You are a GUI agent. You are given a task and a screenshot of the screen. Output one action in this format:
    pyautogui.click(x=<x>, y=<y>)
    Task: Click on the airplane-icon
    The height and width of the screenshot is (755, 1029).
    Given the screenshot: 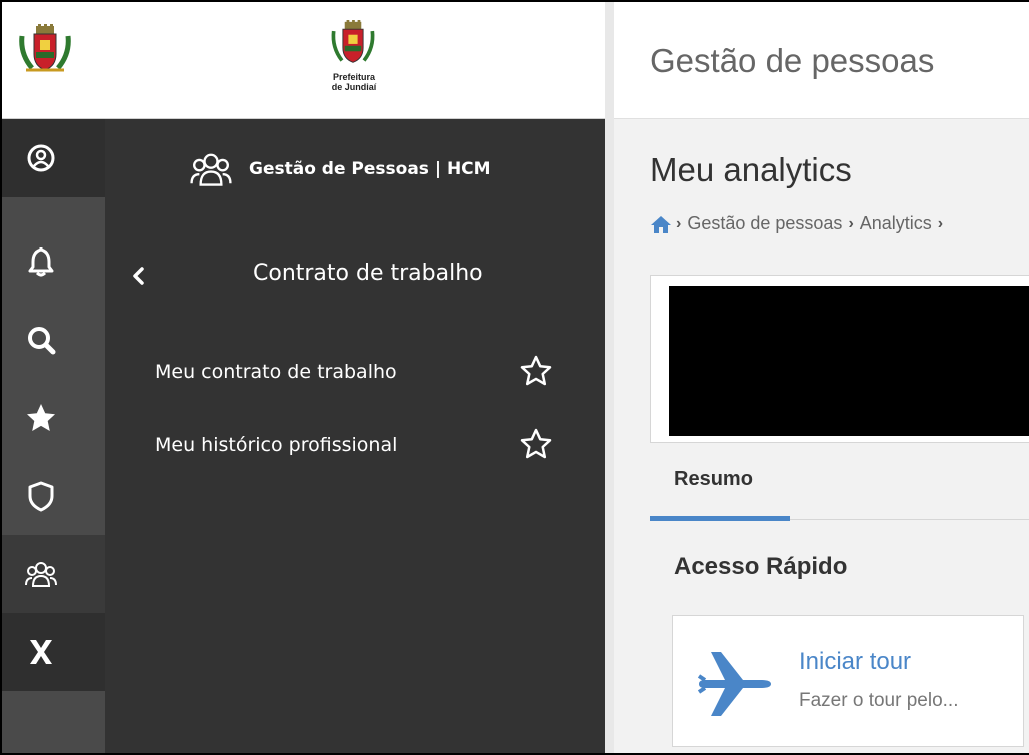 What is the action you would take?
    pyautogui.click(x=734, y=684)
    